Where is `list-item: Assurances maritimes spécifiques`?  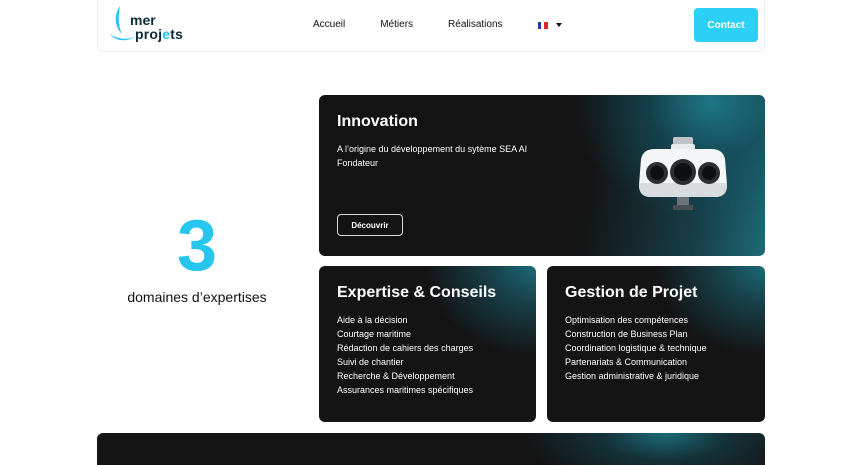
list-item: Assurances maritimes spécifiques is located at coordinates (405, 390).